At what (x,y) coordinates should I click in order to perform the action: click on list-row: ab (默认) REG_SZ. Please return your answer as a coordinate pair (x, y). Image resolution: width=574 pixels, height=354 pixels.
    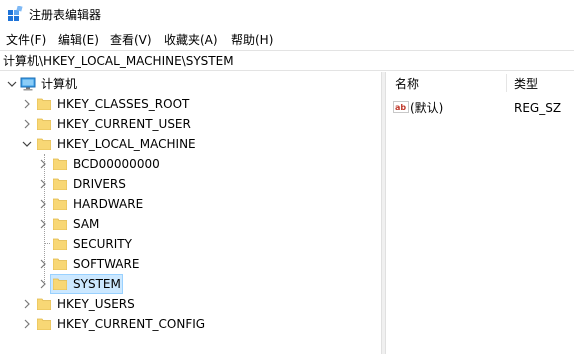
    Looking at the image, I should click on (480, 108).